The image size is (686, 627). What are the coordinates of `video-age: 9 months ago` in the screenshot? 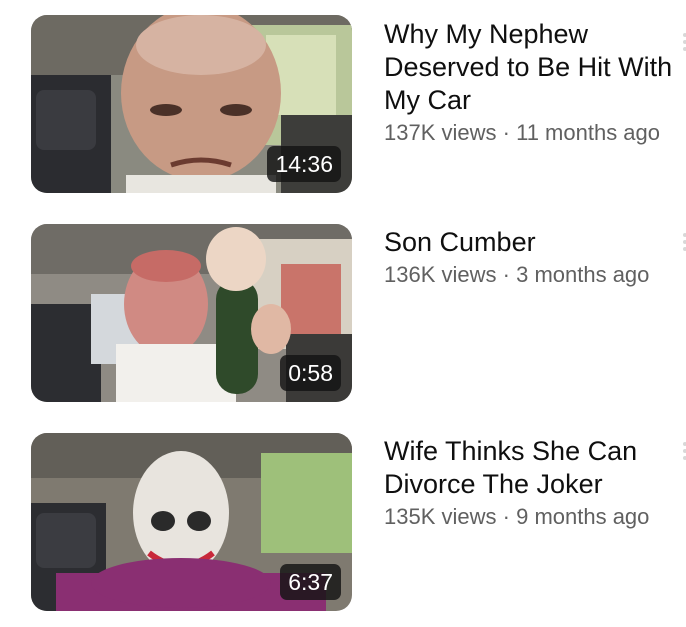 It's located at (583, 516).